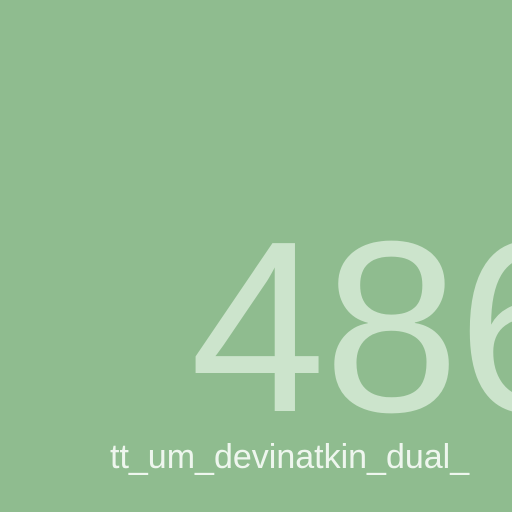  Describe the element at coordinates (290, 457) in the screenshot. I see `tile-caption: tt_um_devinatkin_dual_` at that location.